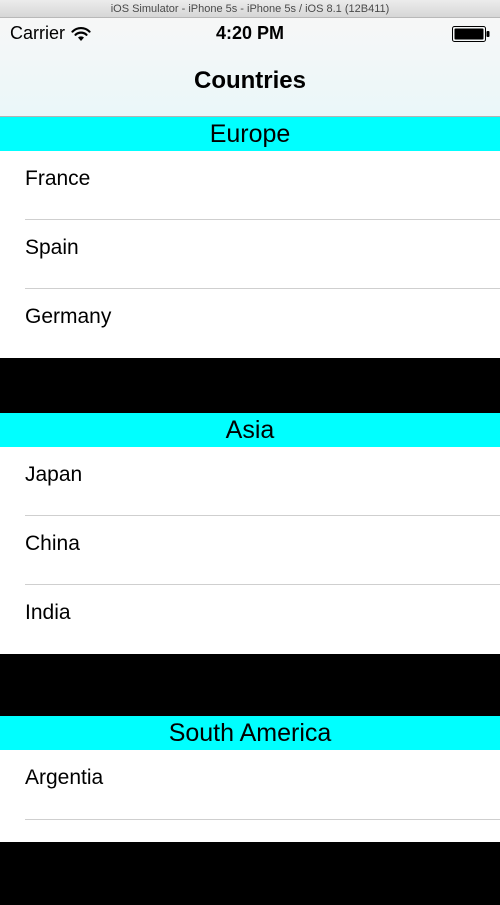 Image resolution: width=500 pixels, height=905 pixels. What do you see at coordinates (250, 134) in the screenshot?
I see `section-header-europe: Europe` at bounding box center [250, 134].